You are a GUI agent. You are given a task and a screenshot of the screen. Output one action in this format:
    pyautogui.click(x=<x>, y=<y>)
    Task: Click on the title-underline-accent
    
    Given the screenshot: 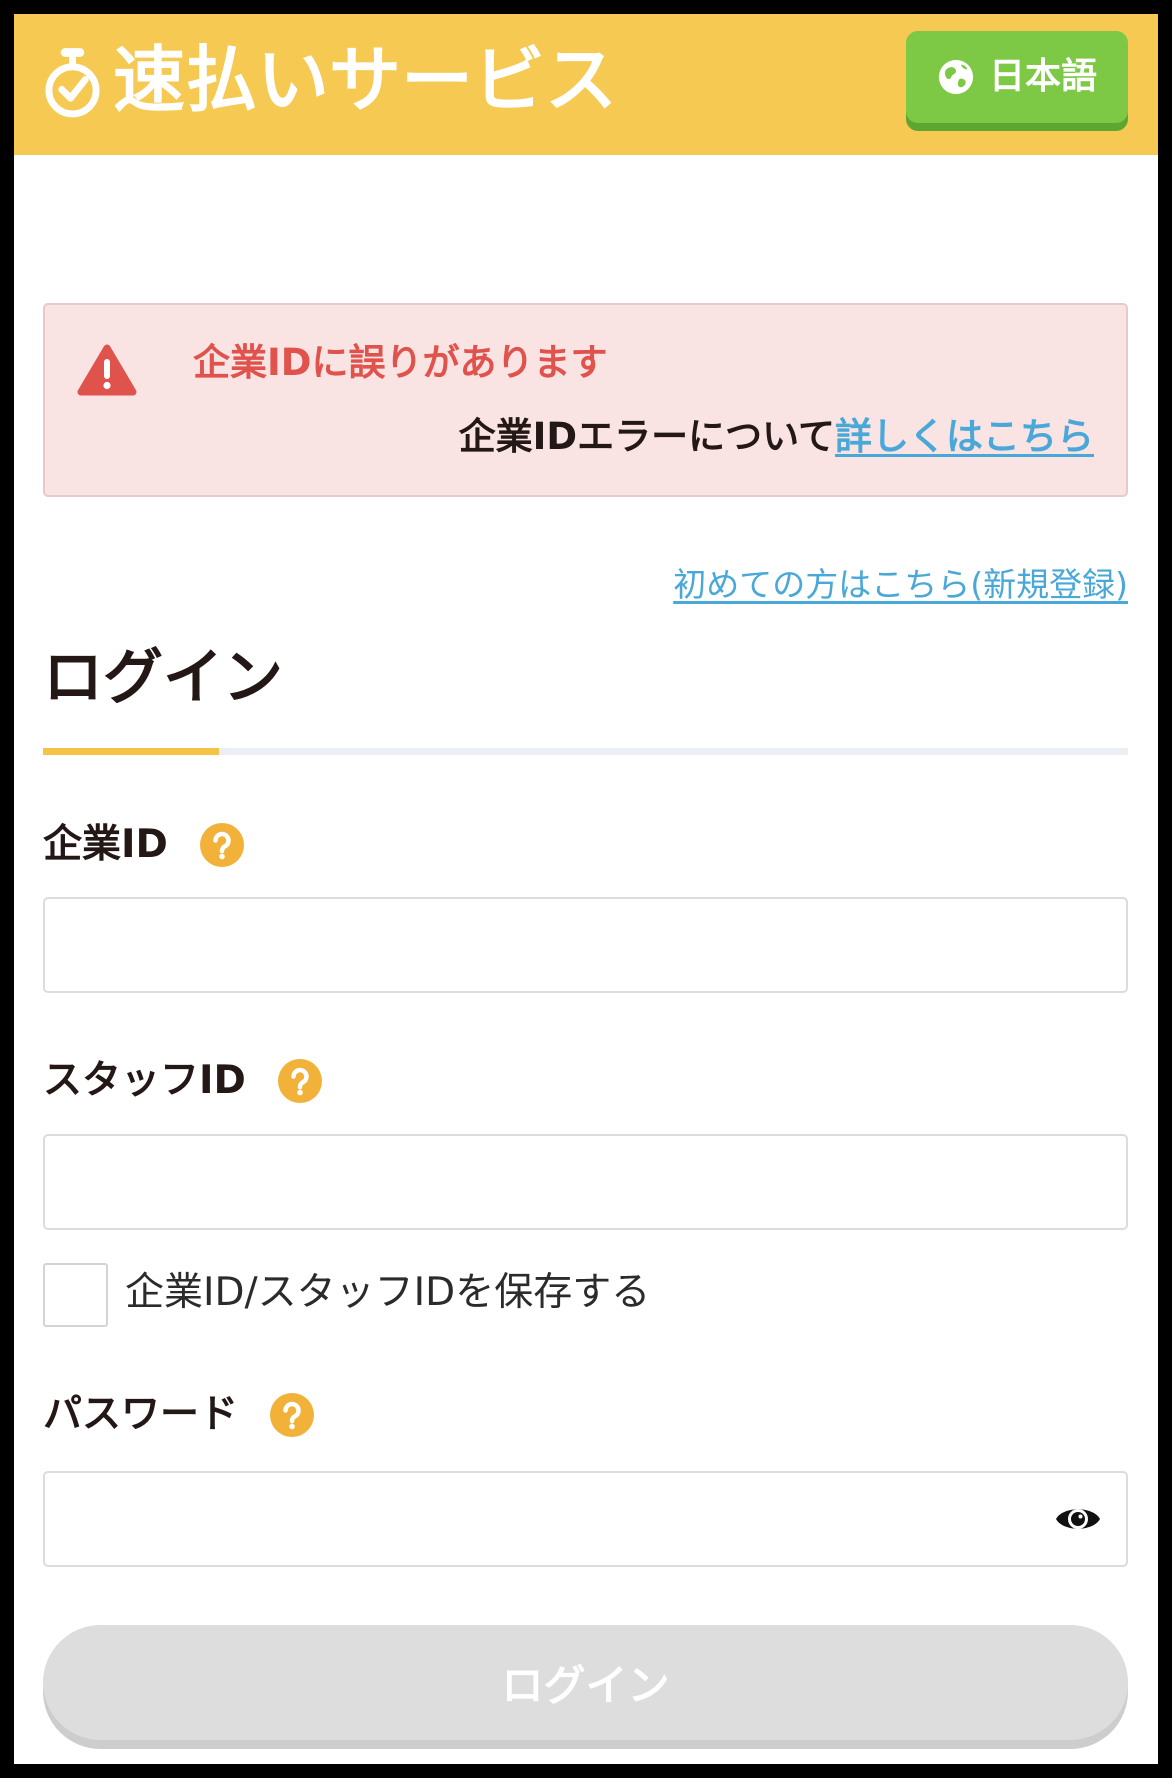 What is the action you would take?
    pyautogui.click(x=131, y=751)
    